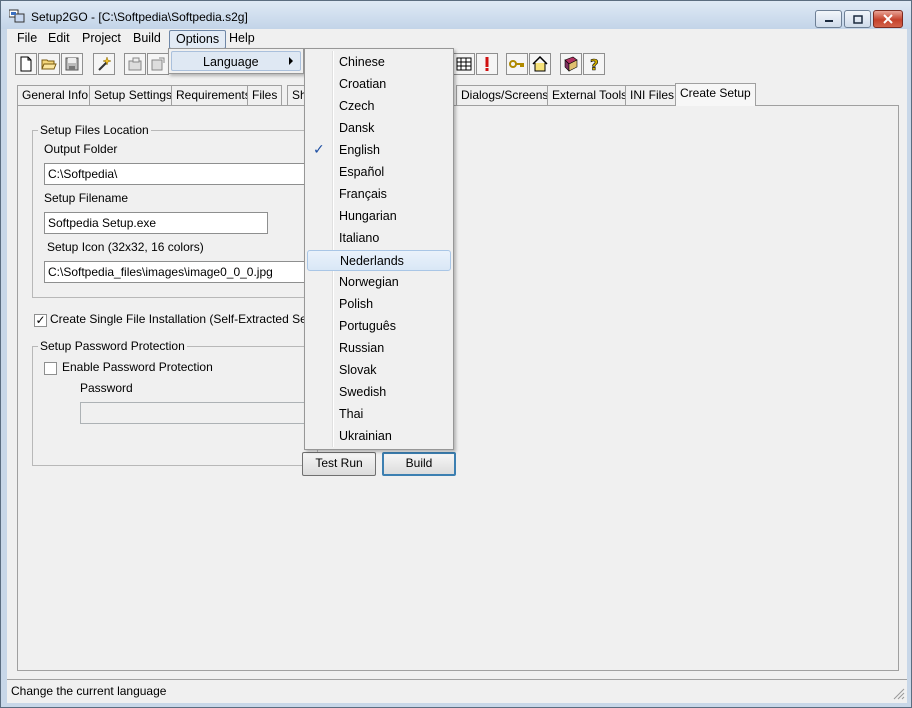  Describe the element at coordinates (101, 39) in the screenshot. I see `menu-project: Project` at that location.